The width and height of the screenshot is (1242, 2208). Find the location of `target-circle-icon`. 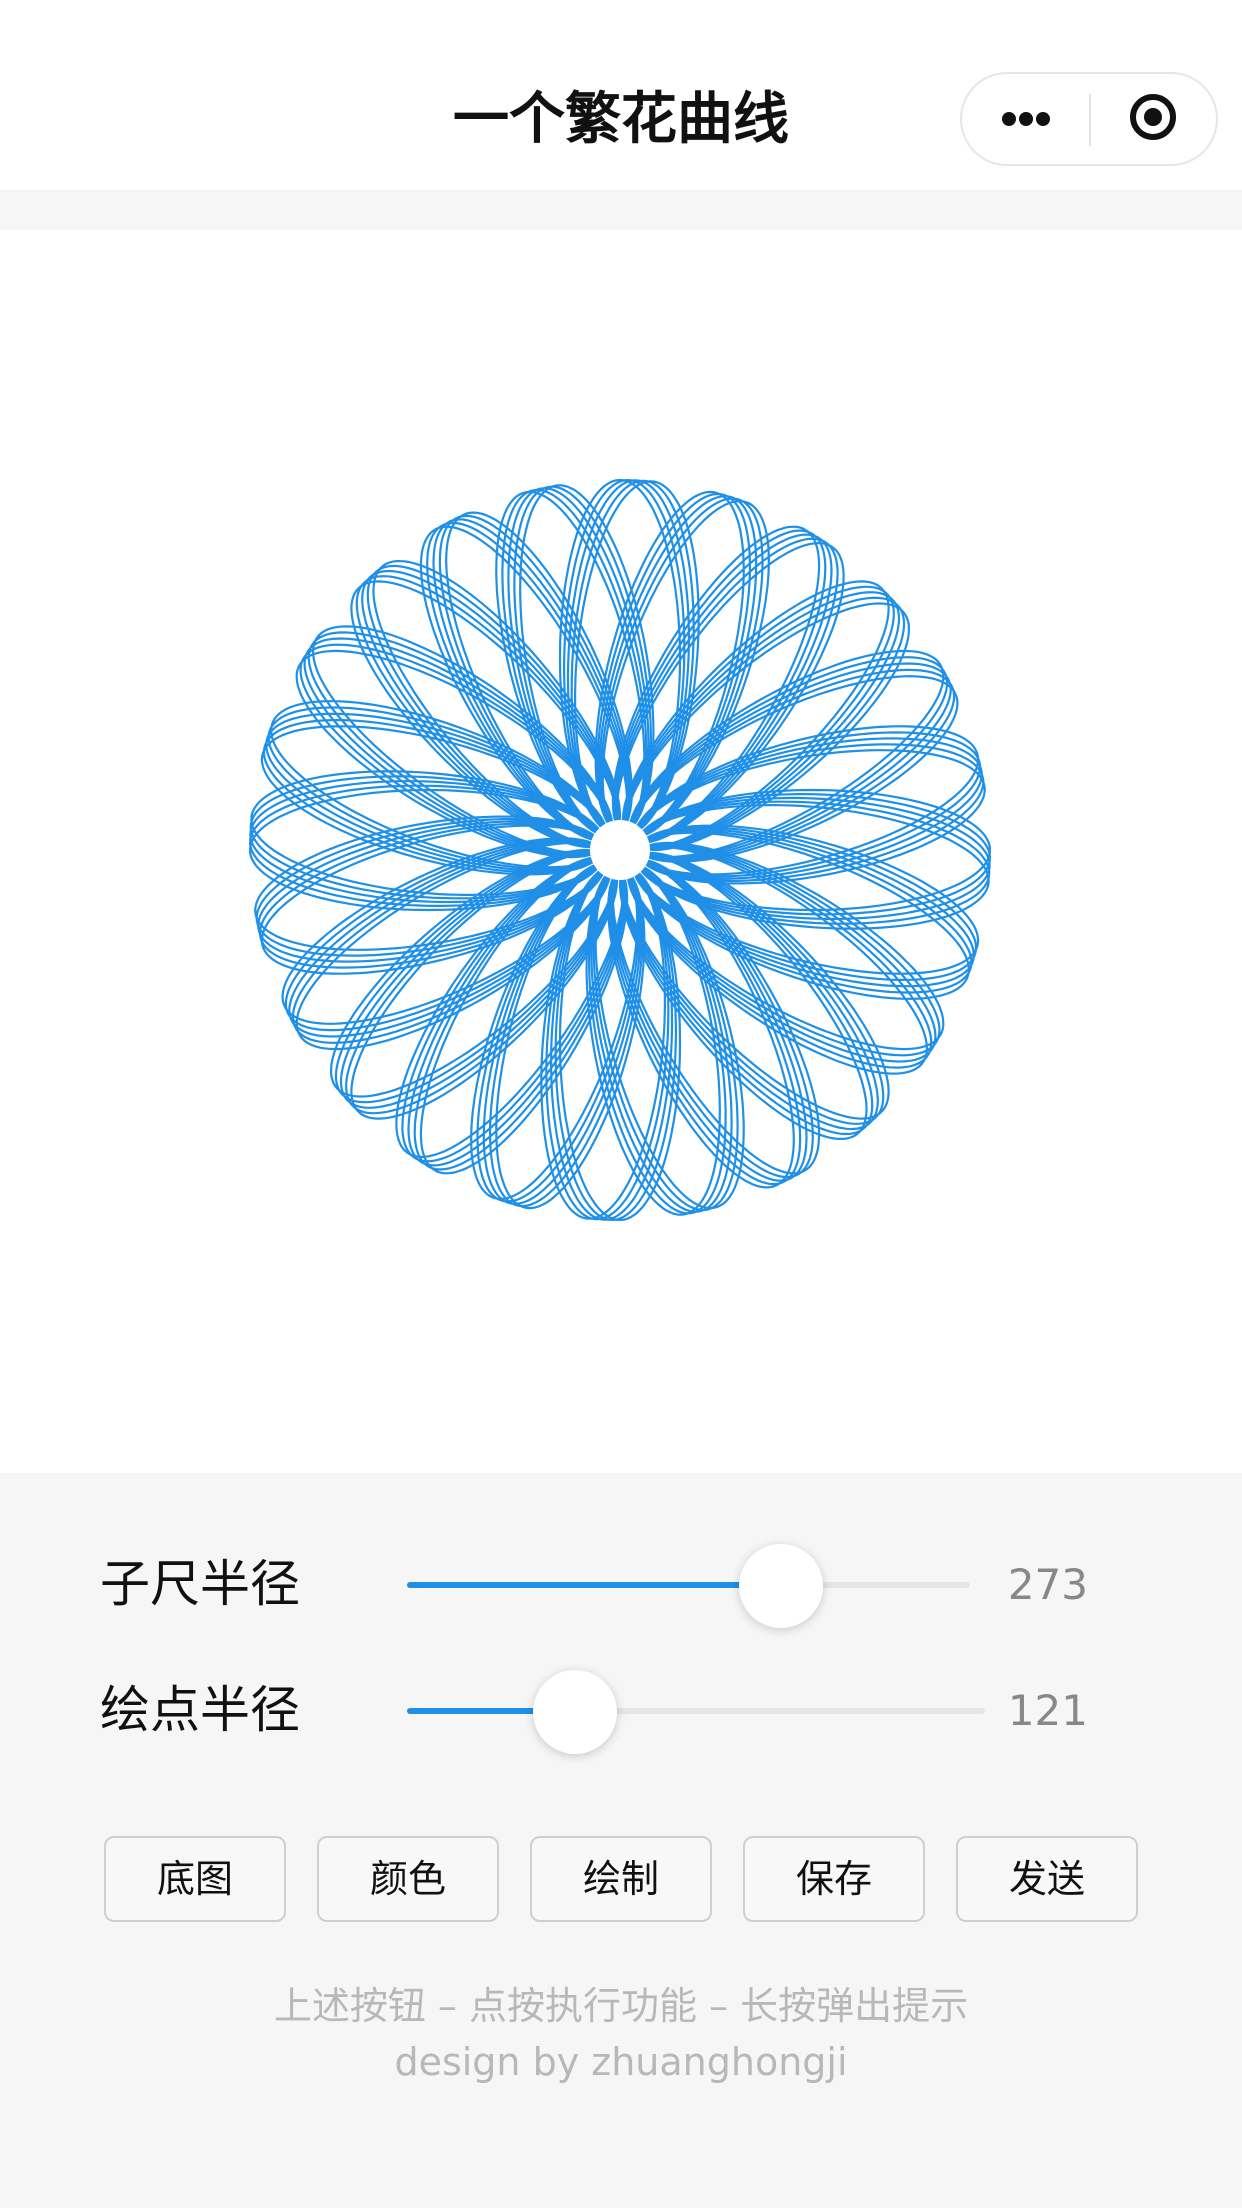

target-circle-icon is located at coordinates (1155, 119).